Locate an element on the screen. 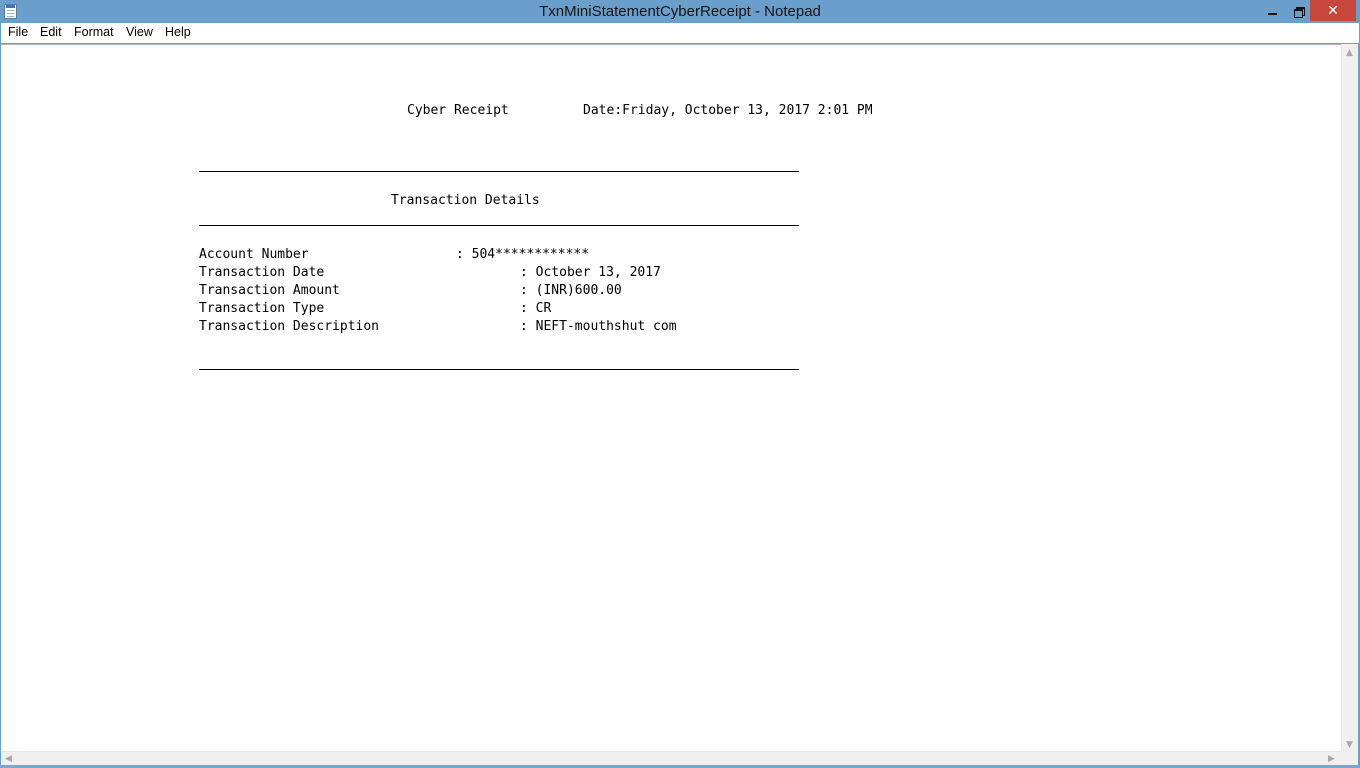 Image resolution: width=1360 pixels, height=768 pixels. restore-icon is located at coordinates (1299, 12).